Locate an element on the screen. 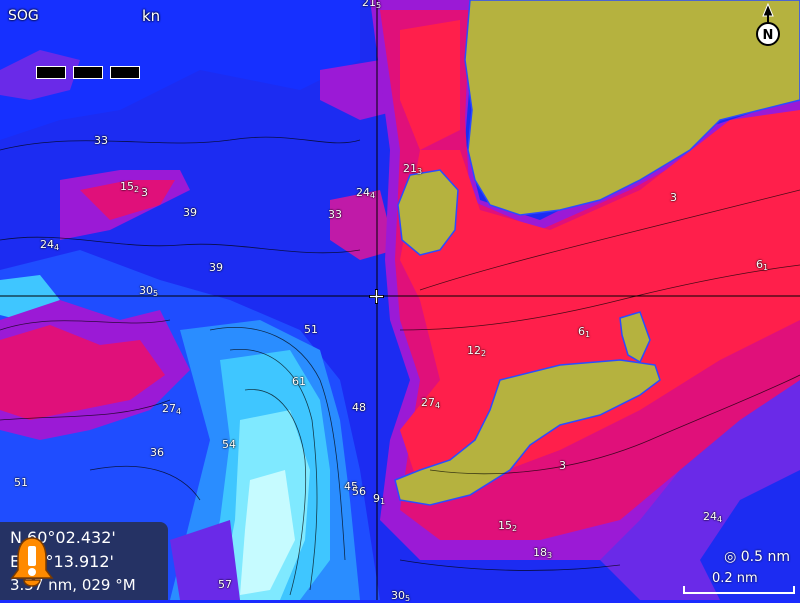 This screenshot has height=603, width=800. depth-sounding: 91 is located at coordinates (379, 499).